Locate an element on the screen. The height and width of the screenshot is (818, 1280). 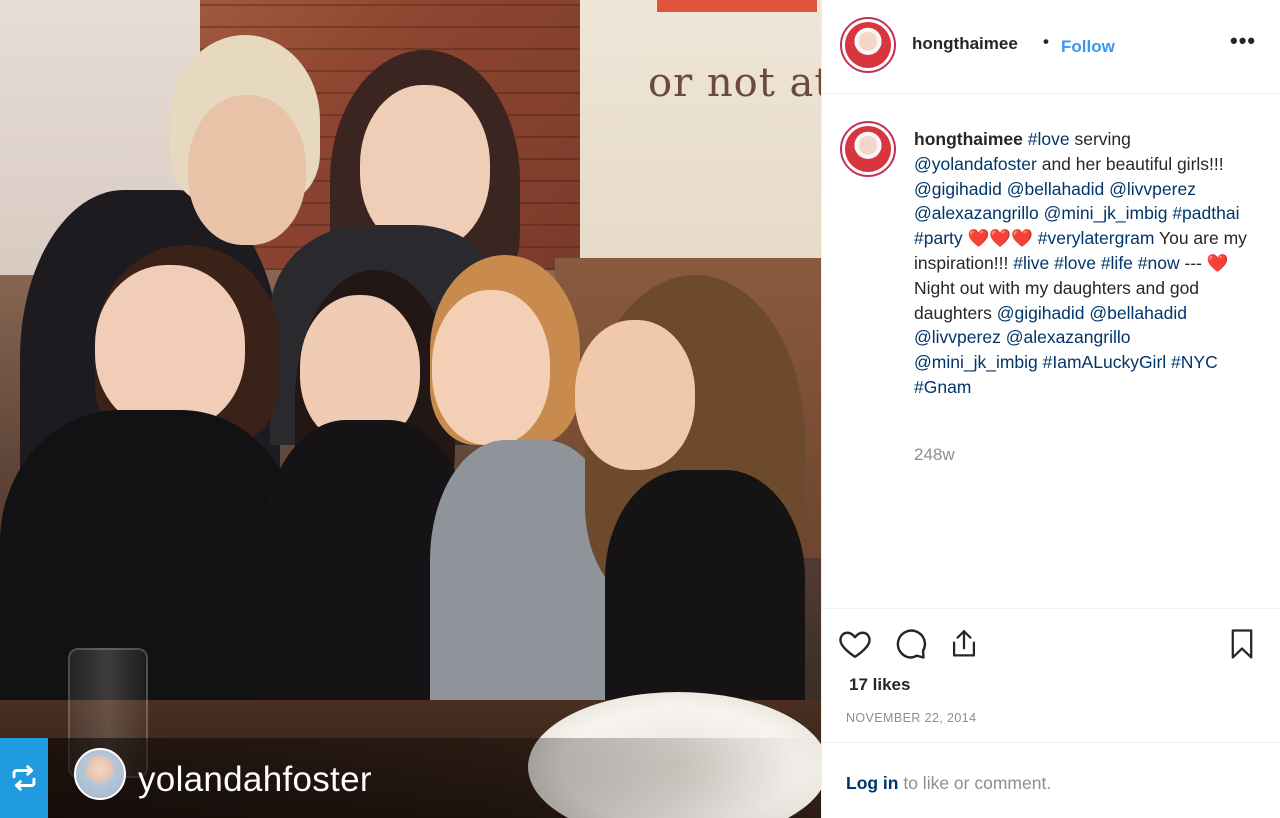
hashtag-link: #padthai is located at coordinates (1205, 213).